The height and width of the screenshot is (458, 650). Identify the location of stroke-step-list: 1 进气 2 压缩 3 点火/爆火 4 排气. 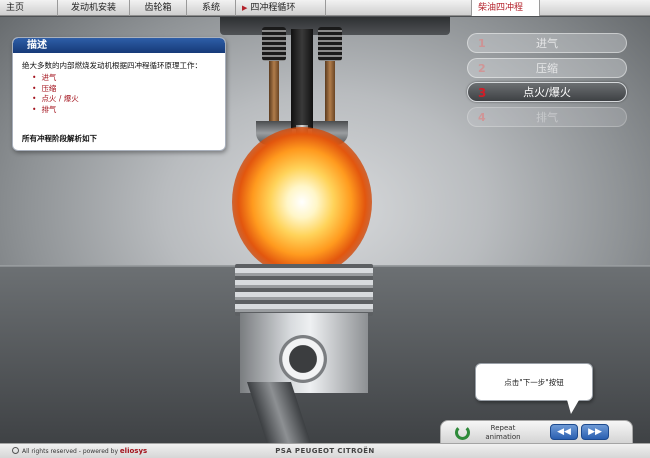
(547, 82).